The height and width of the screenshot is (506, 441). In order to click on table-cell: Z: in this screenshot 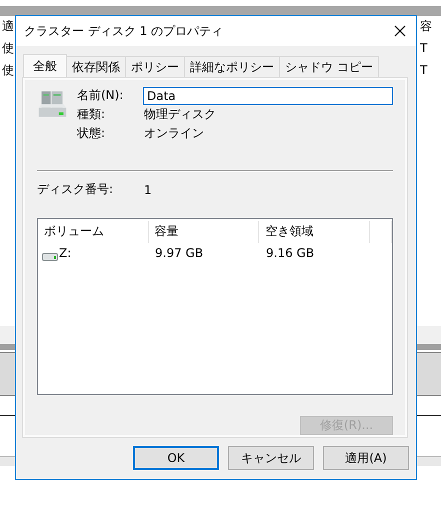, I will do `click(65, 253)`.